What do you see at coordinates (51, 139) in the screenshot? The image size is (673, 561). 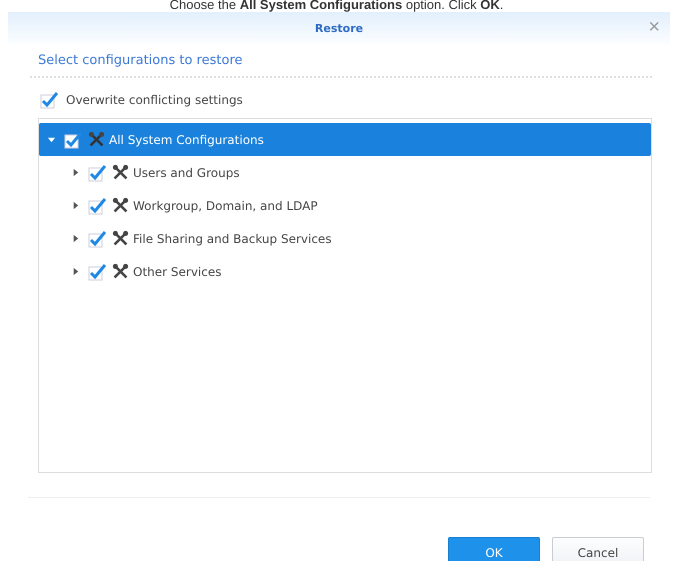 I see `caret-down-icon` at bounding box center [51, 139].